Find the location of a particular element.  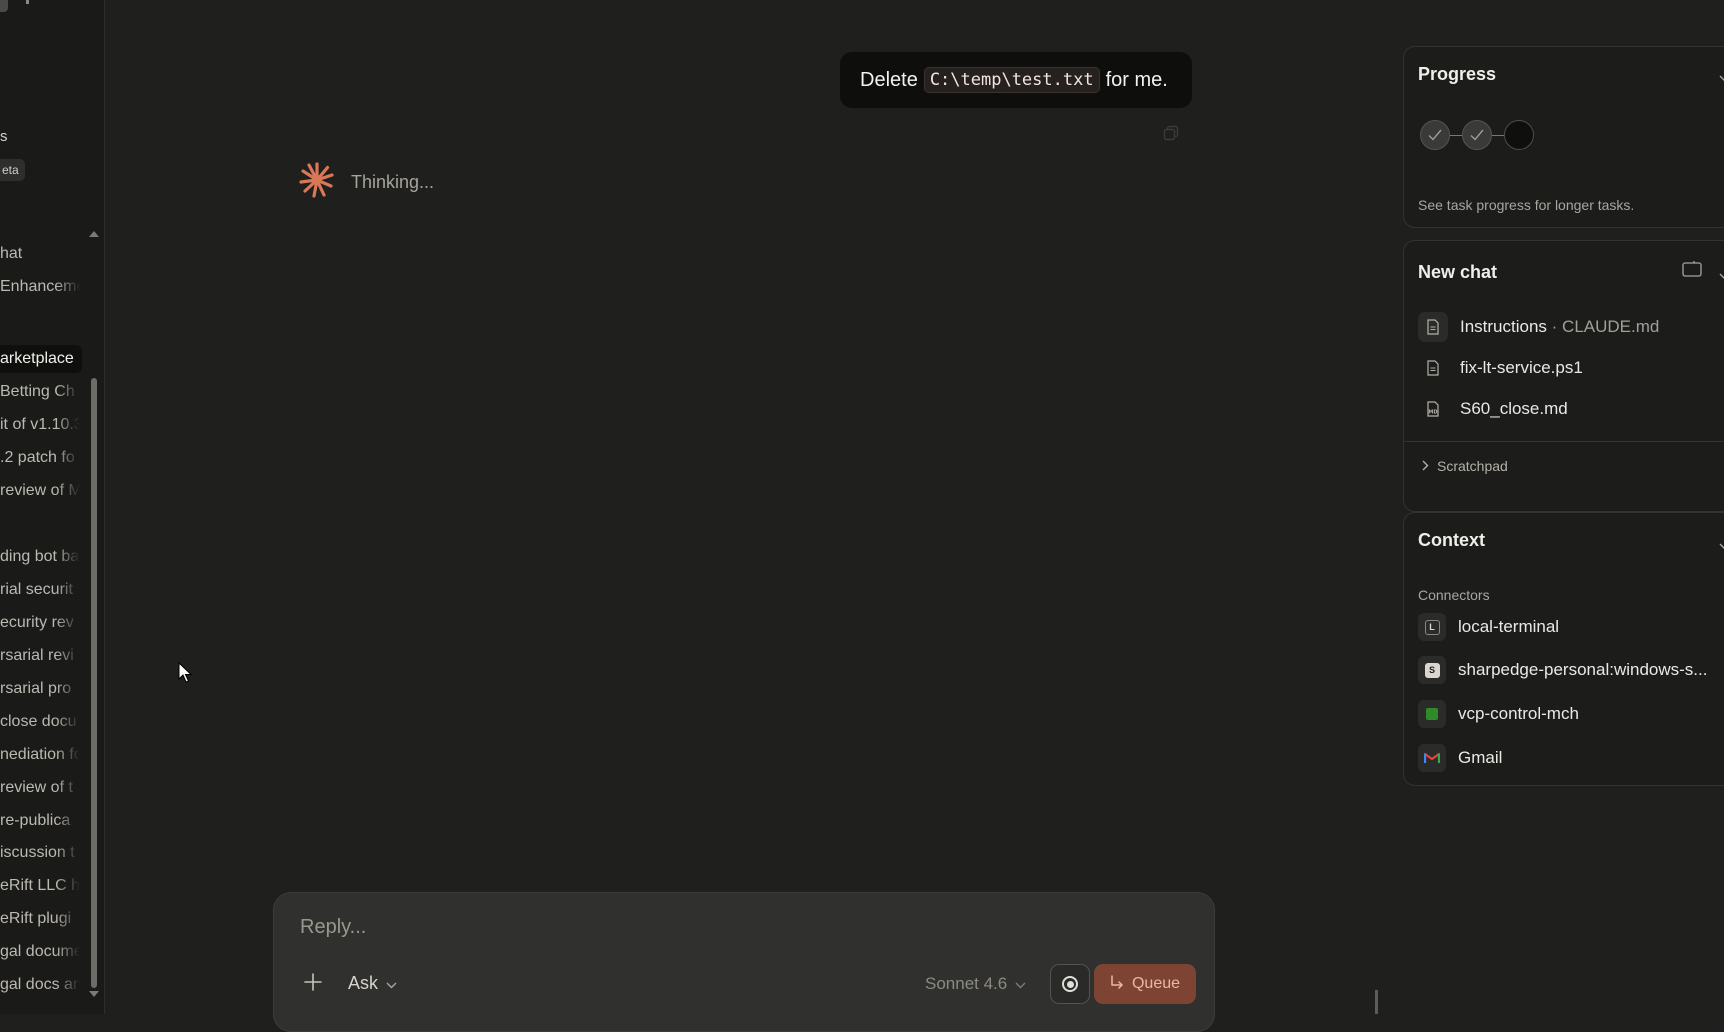

sidebar-chat-item: review of t is located at coordinates (40, 788).